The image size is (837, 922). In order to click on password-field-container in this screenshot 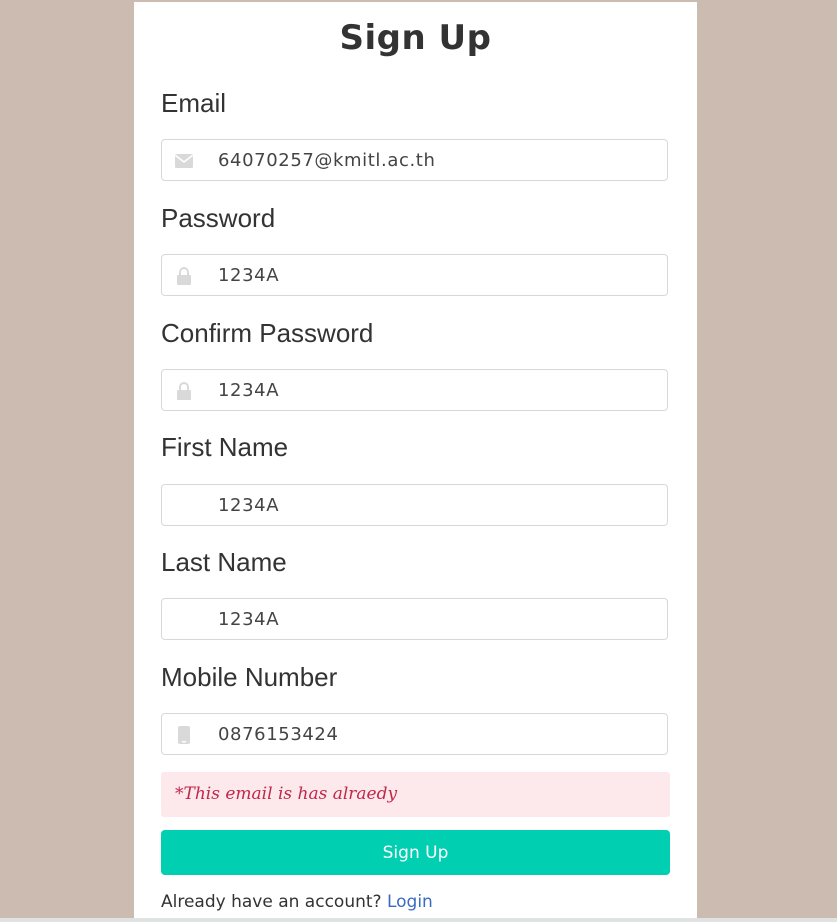, I will do `click(414, 275)`.